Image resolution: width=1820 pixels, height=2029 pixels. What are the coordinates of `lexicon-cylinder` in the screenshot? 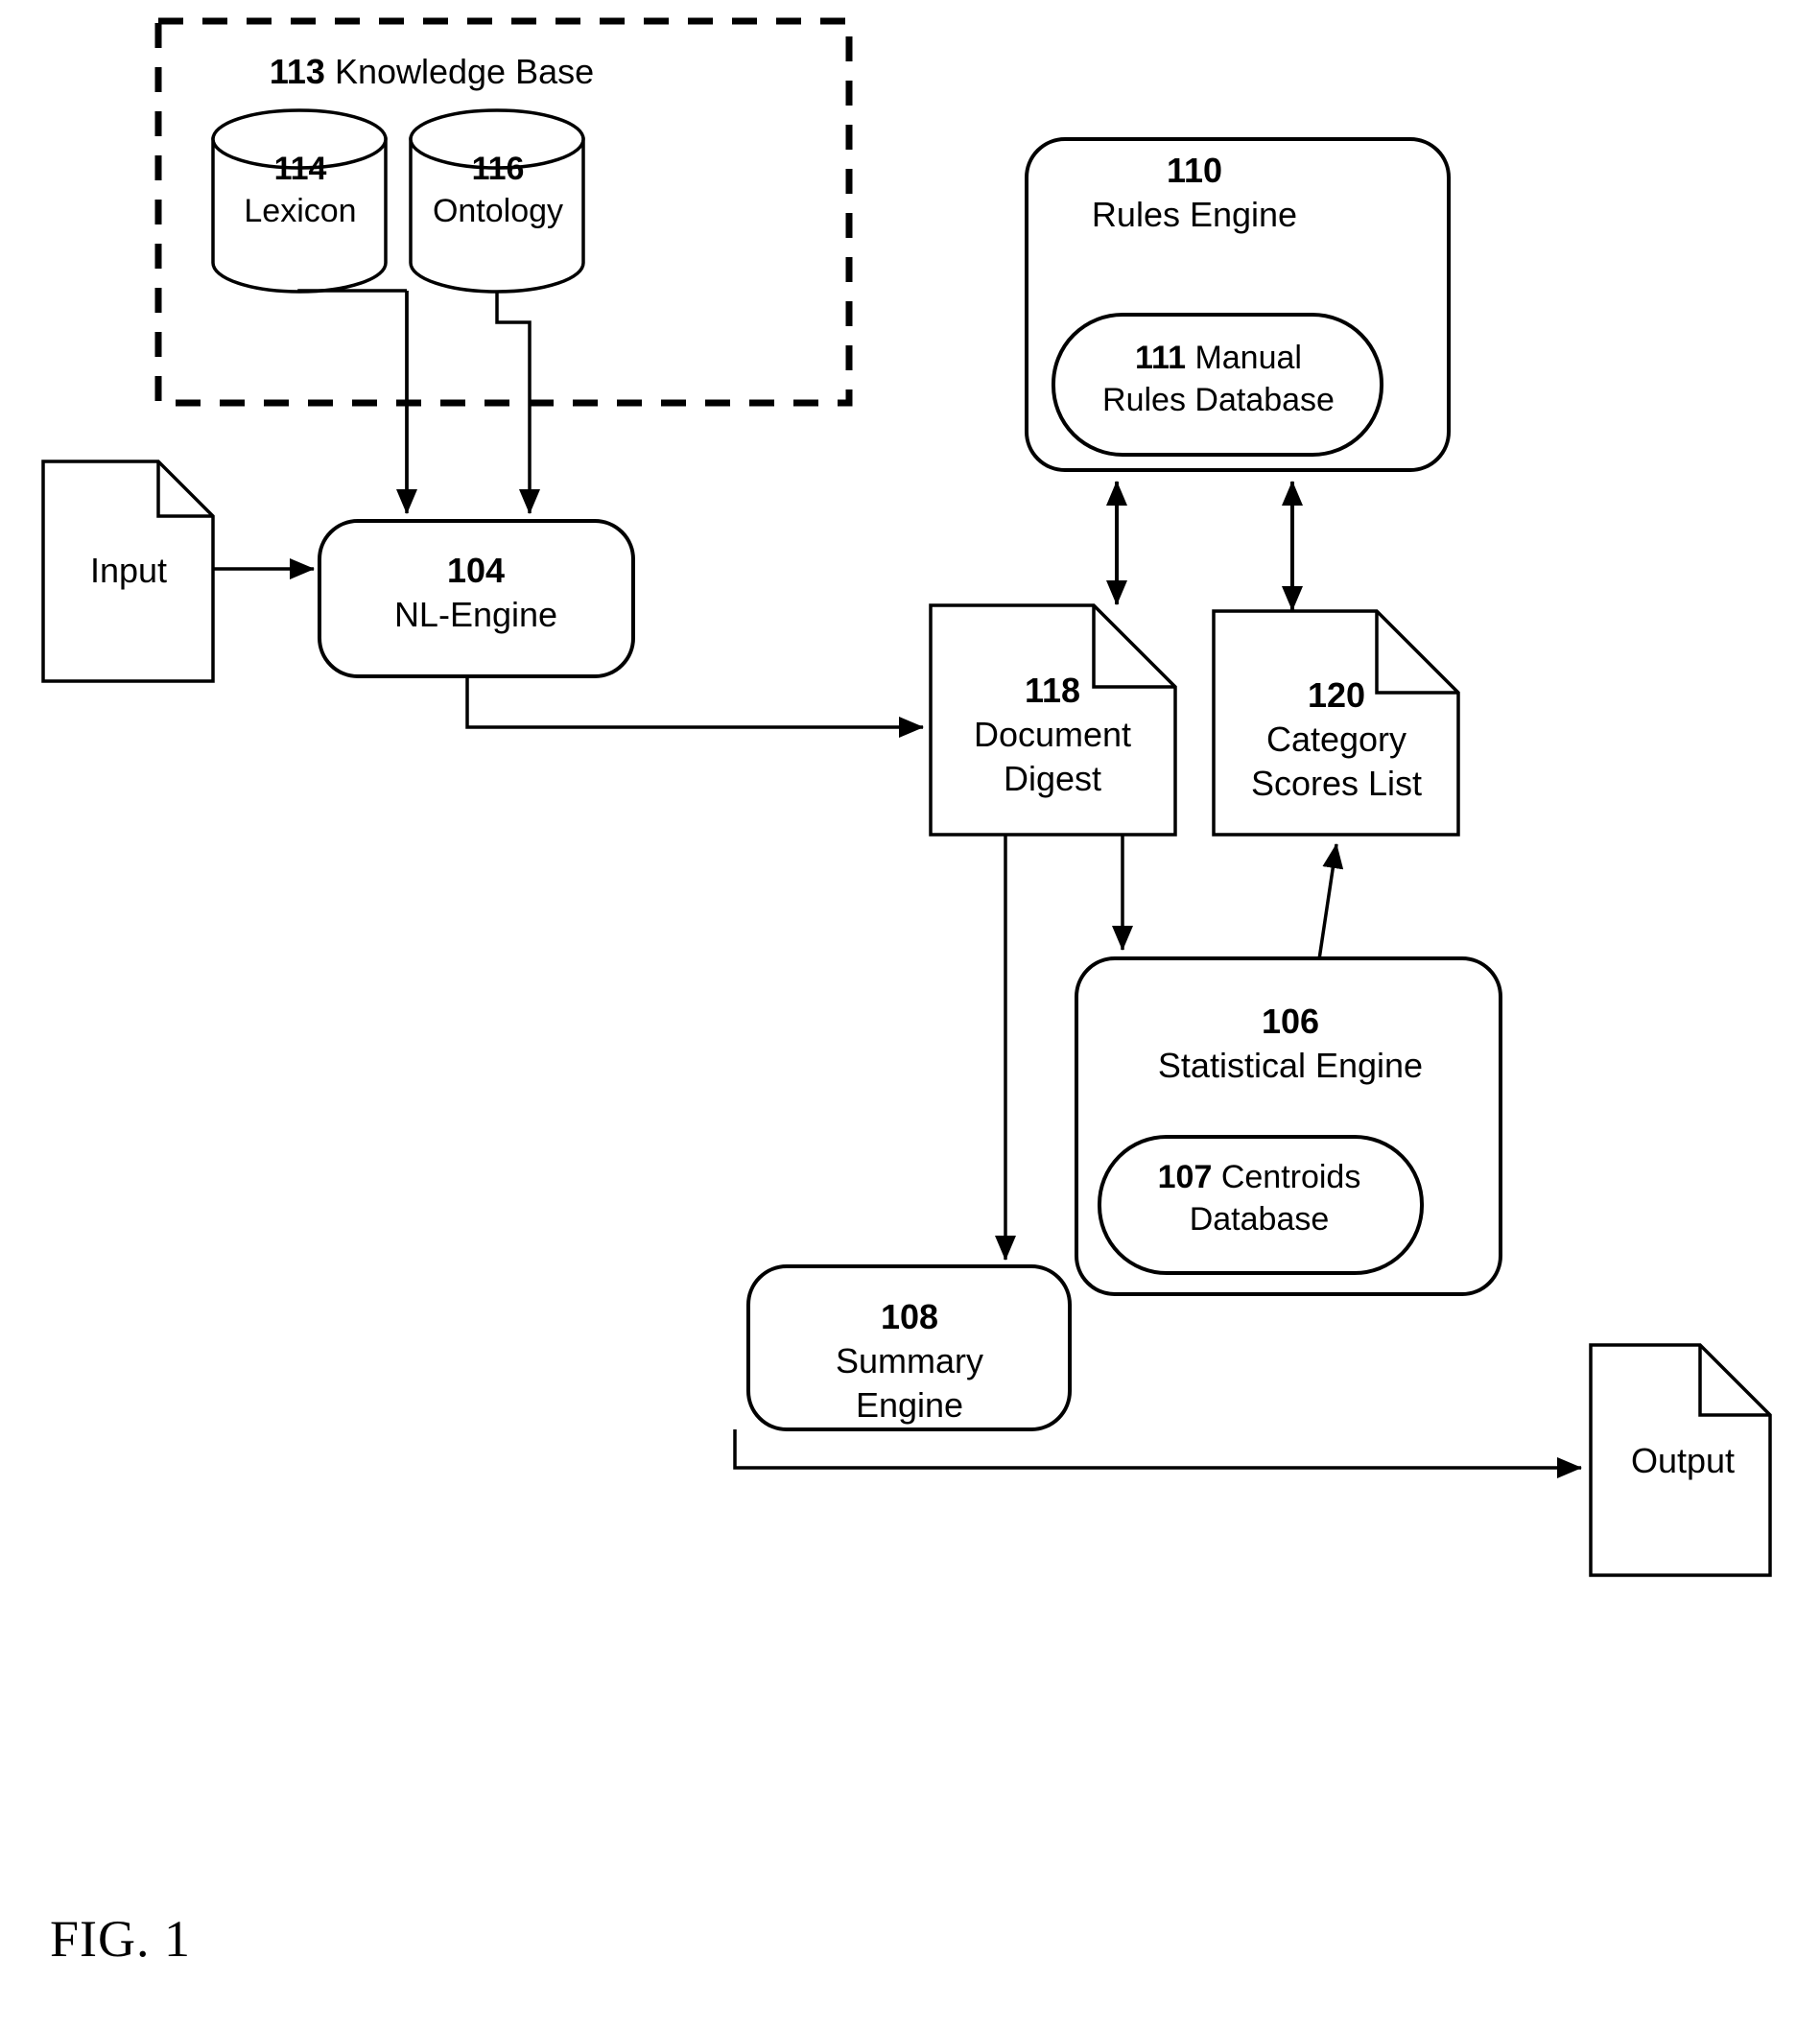 It's located at (299, 201).